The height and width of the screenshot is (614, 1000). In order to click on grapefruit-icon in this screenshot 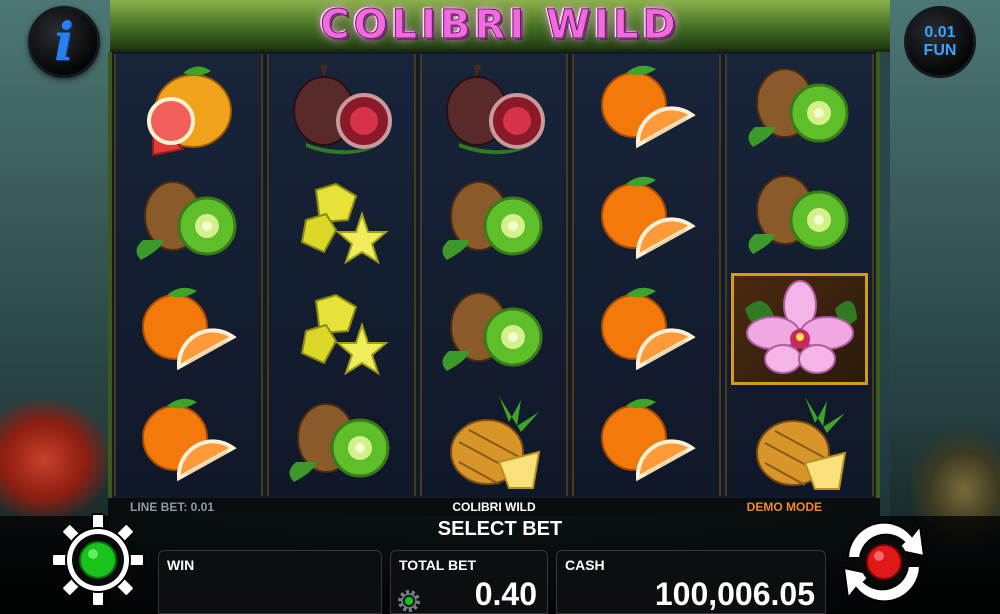, I will do `click(190, 110)`.